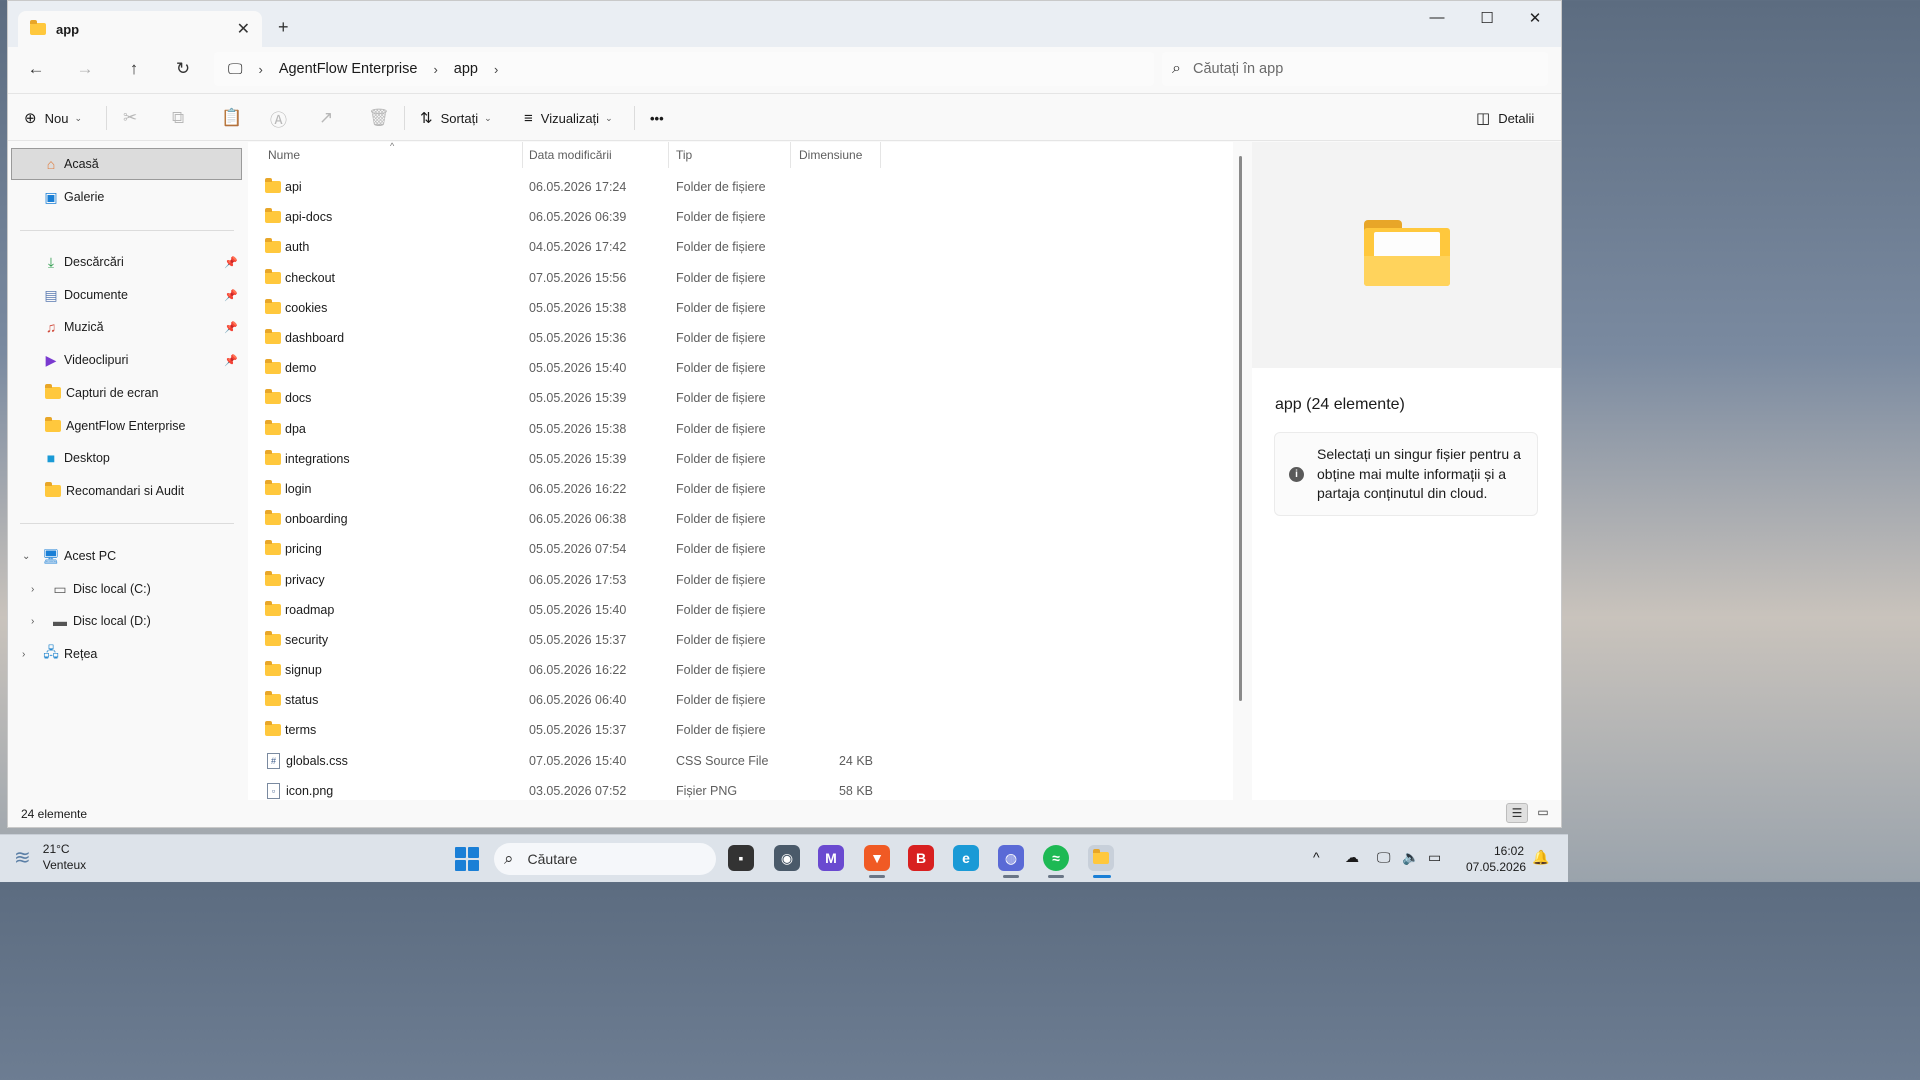 This screenshot has height=1080, width=1920. Describe the element at coordinates (126, 164) in the screenshot. I see `sidebar-item-home: ⌂ Acasă` at that location.